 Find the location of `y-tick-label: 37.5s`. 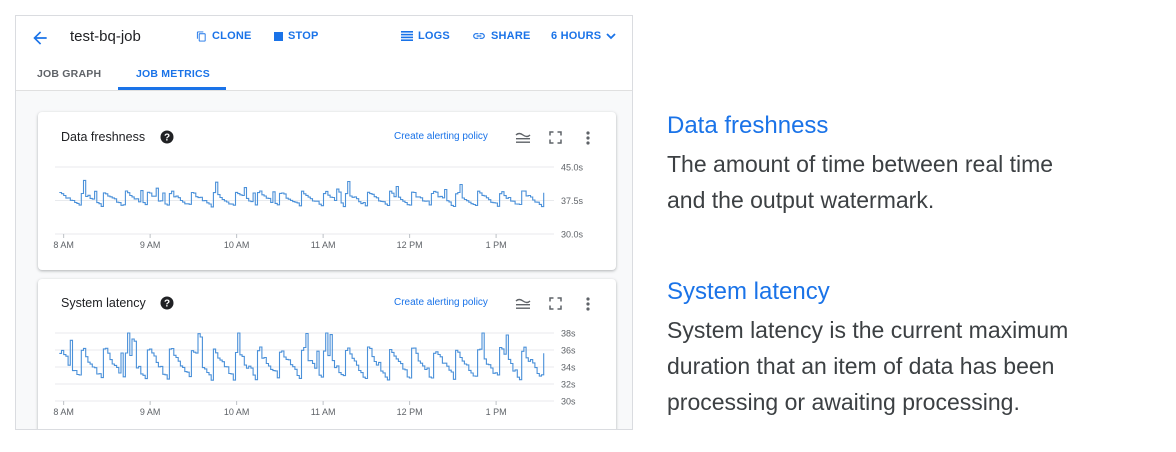

y-tick-label: 37.5s is located at coordinates (572, 201).